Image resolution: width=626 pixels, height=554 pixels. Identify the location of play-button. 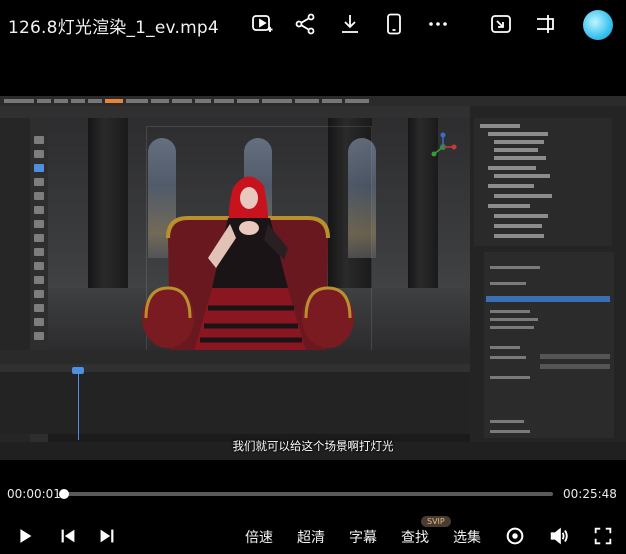
(25, 536).